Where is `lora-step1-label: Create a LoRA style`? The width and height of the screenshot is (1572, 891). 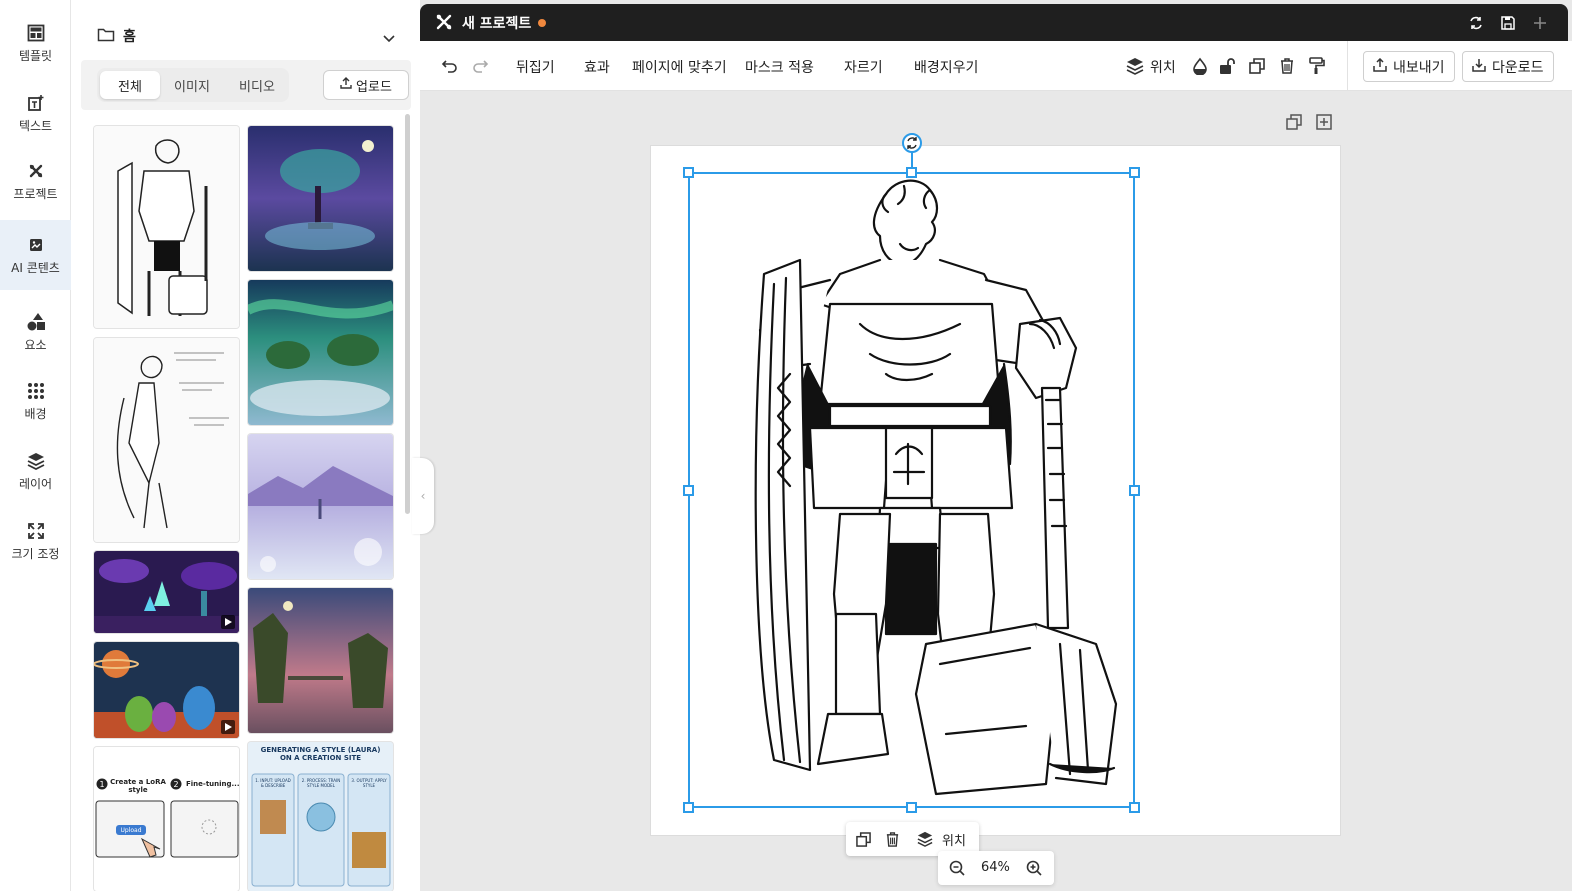
lora-step1-label: Create a LoRA style is located at coordinates (138, 786).